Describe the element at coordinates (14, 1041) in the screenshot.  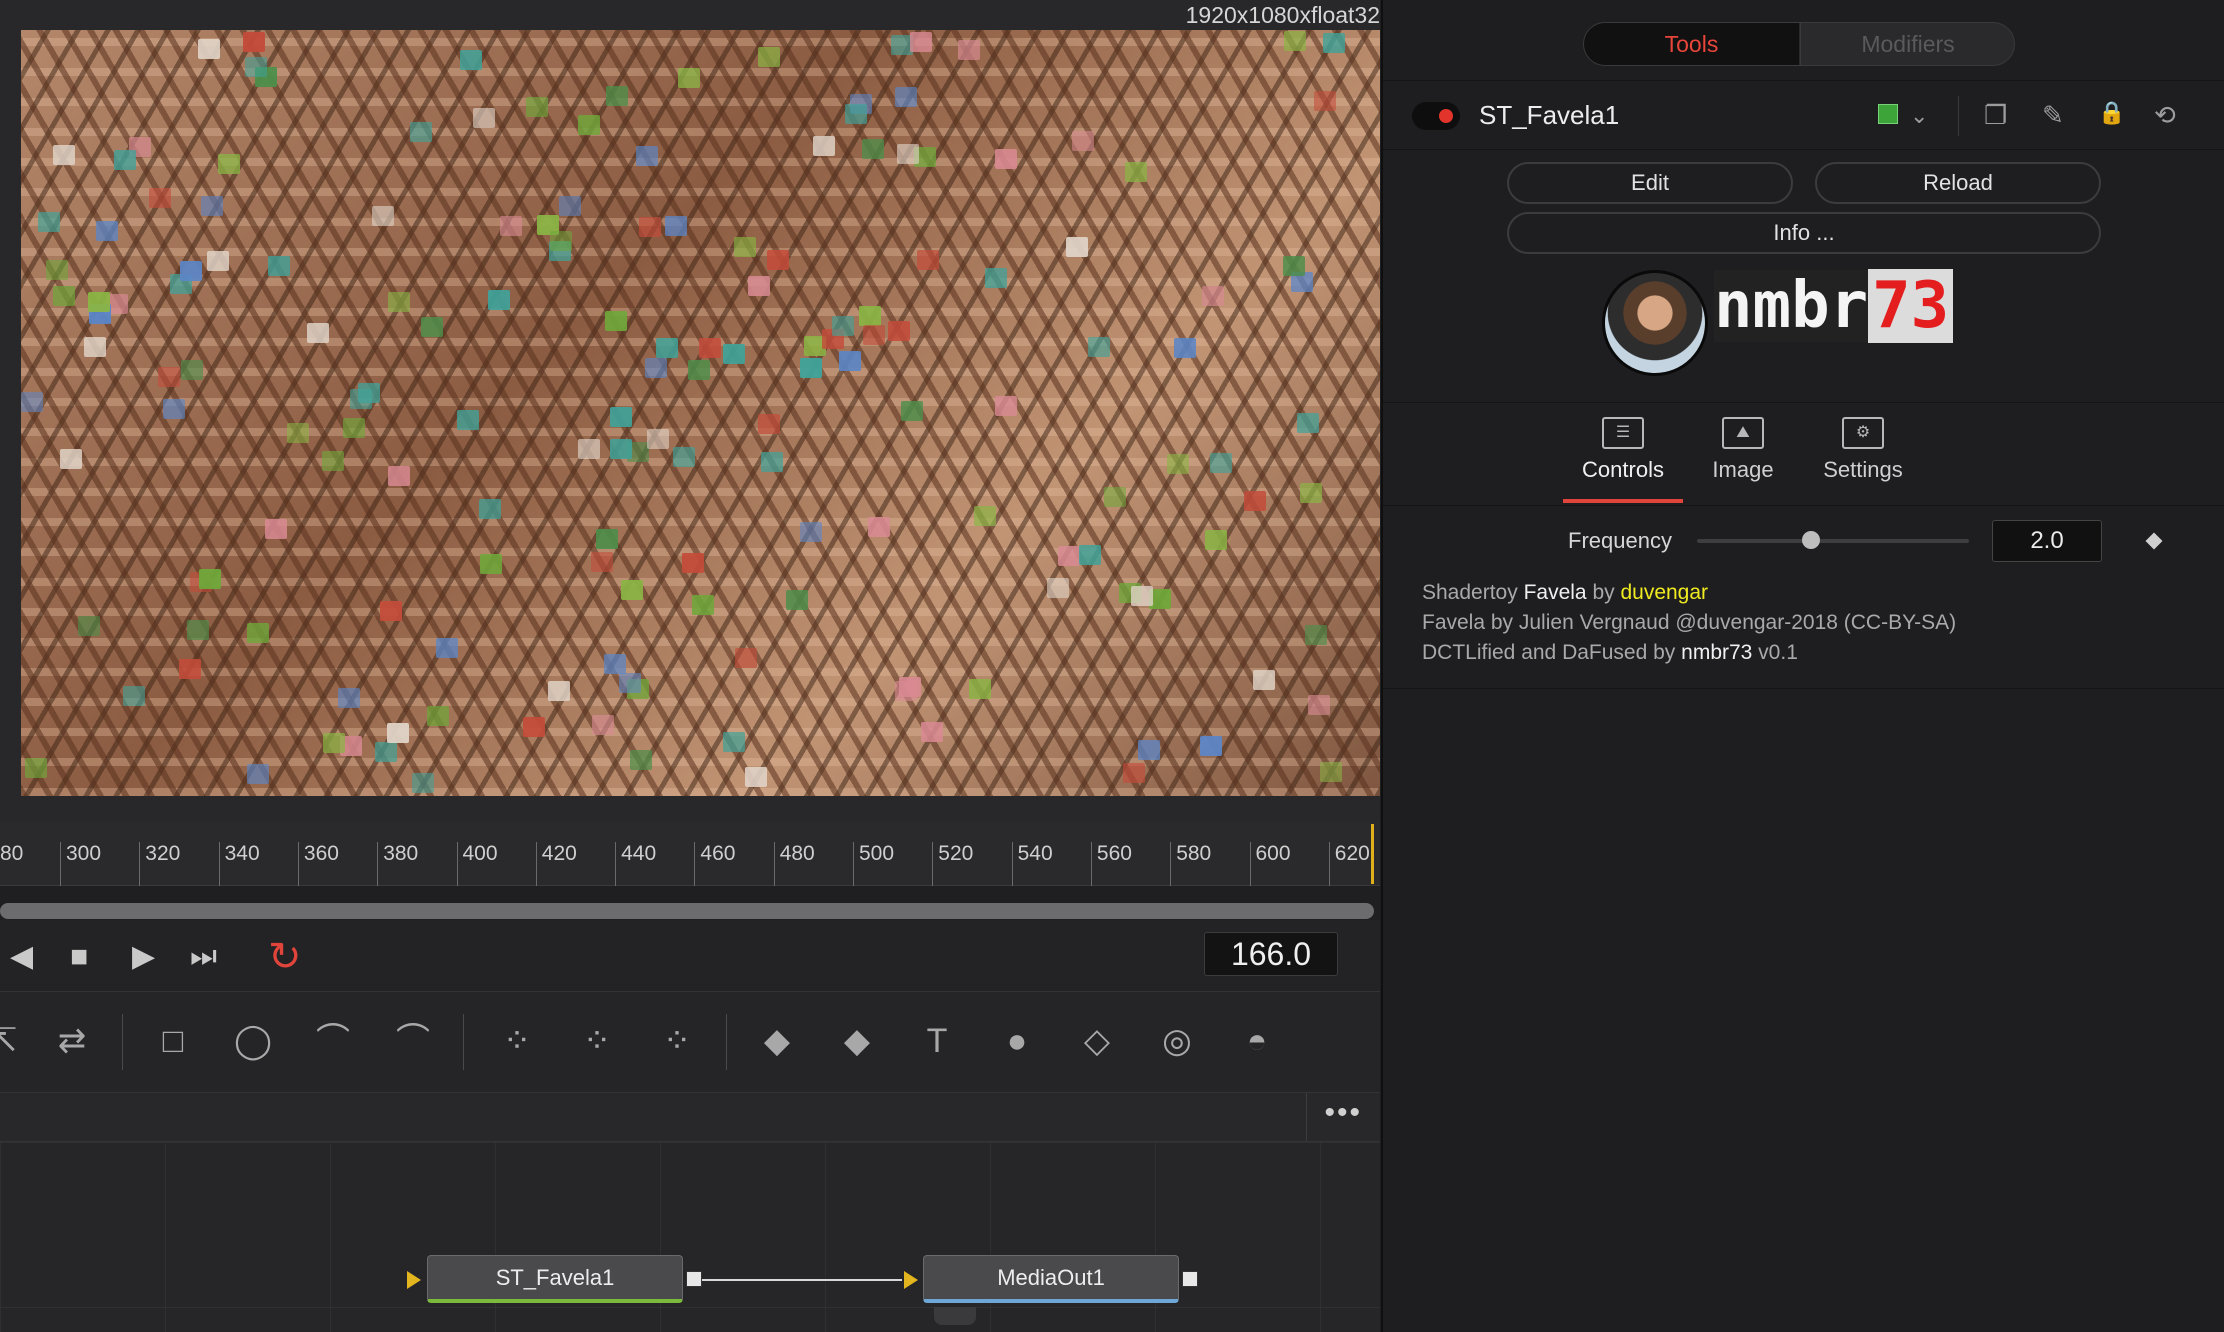
I see `toolbar-tool-0: ⇱` at that location.